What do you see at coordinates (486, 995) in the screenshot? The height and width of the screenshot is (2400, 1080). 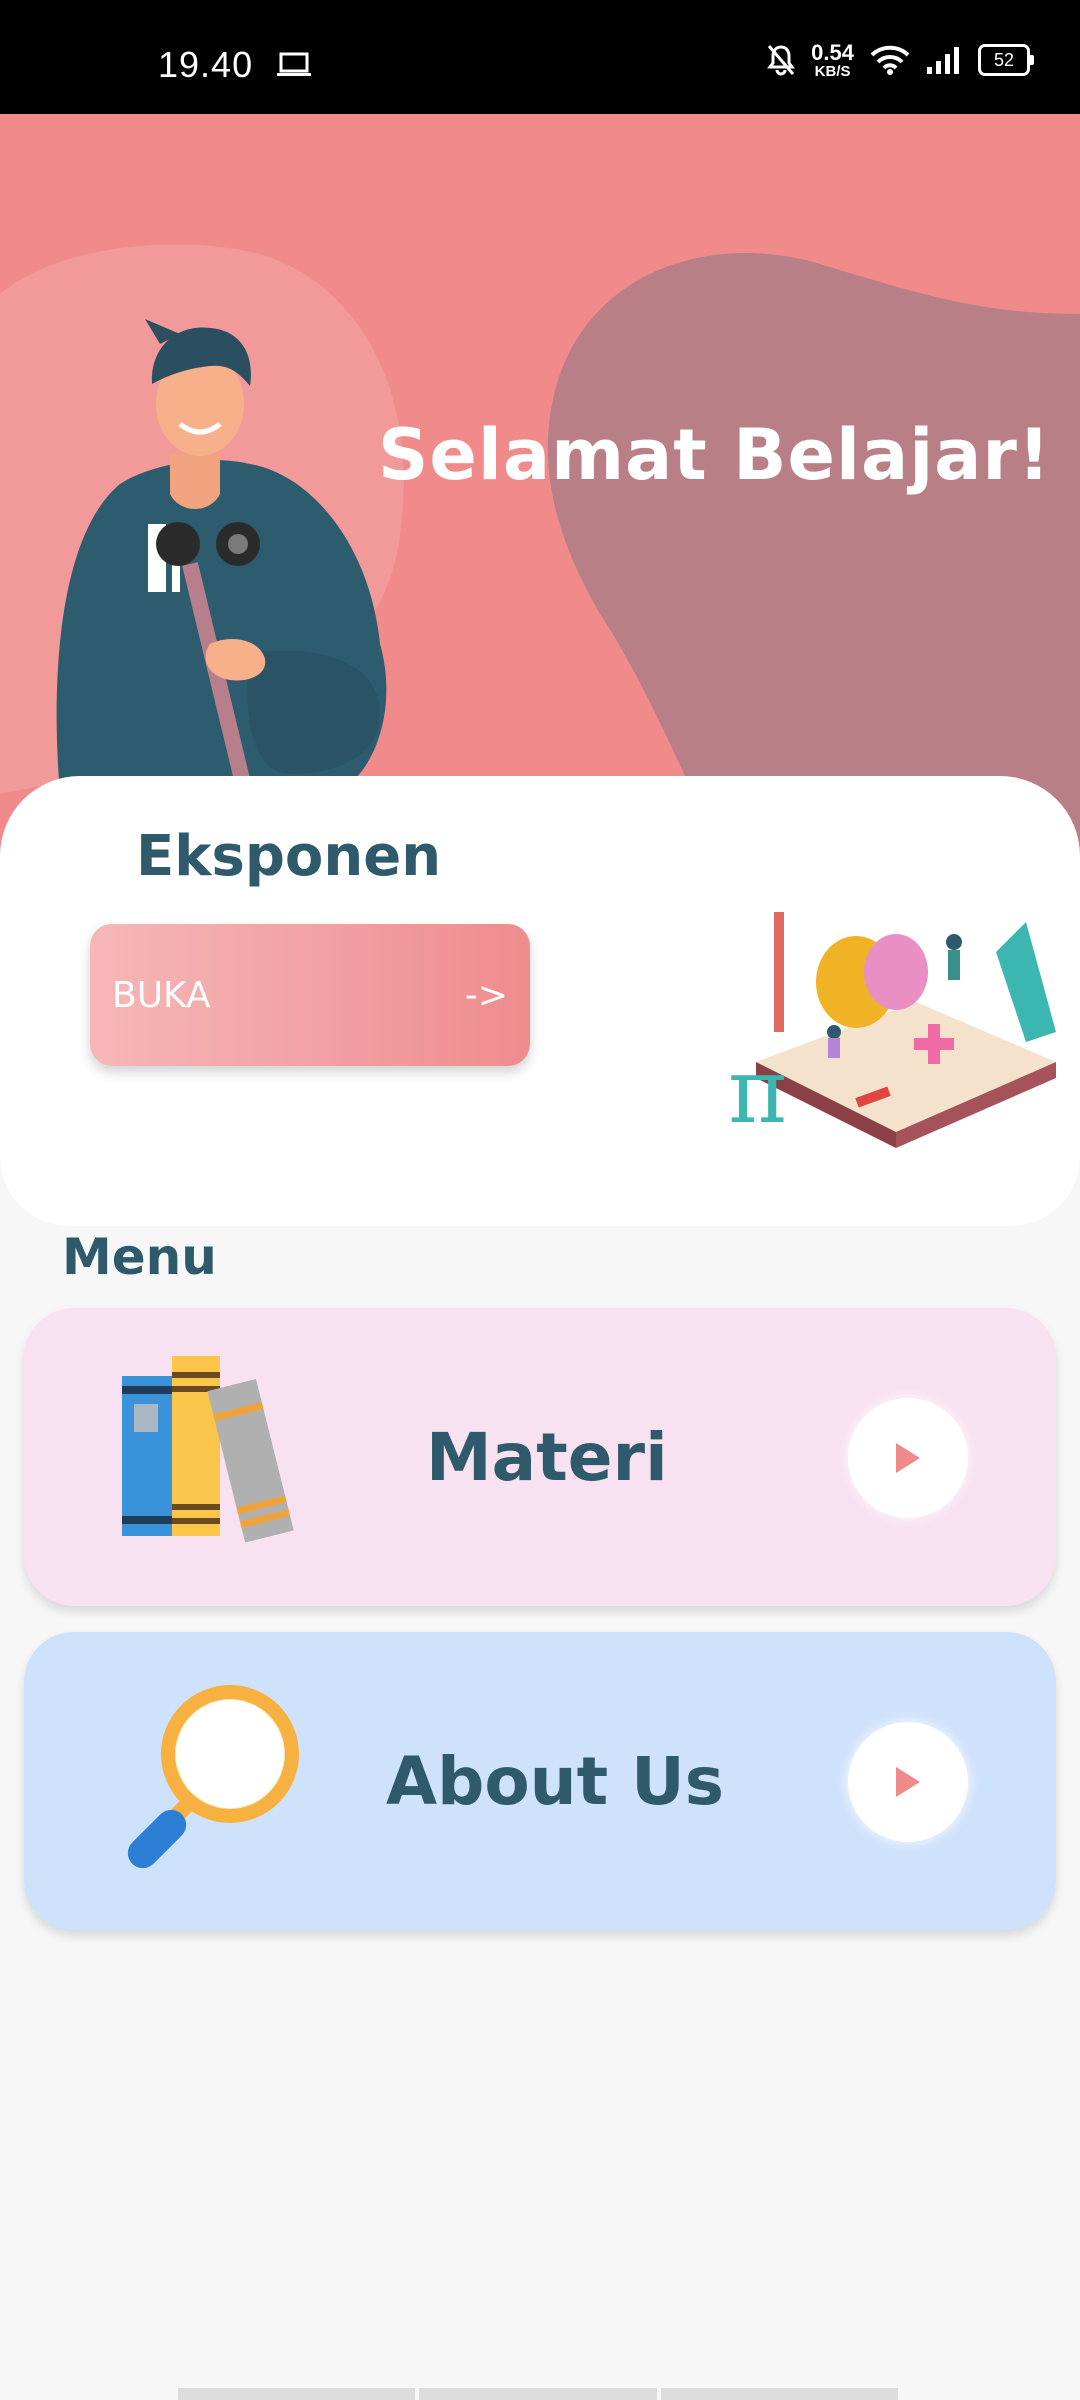 I see `arrow-right-icon: ->` at bounding box center [486, 995].